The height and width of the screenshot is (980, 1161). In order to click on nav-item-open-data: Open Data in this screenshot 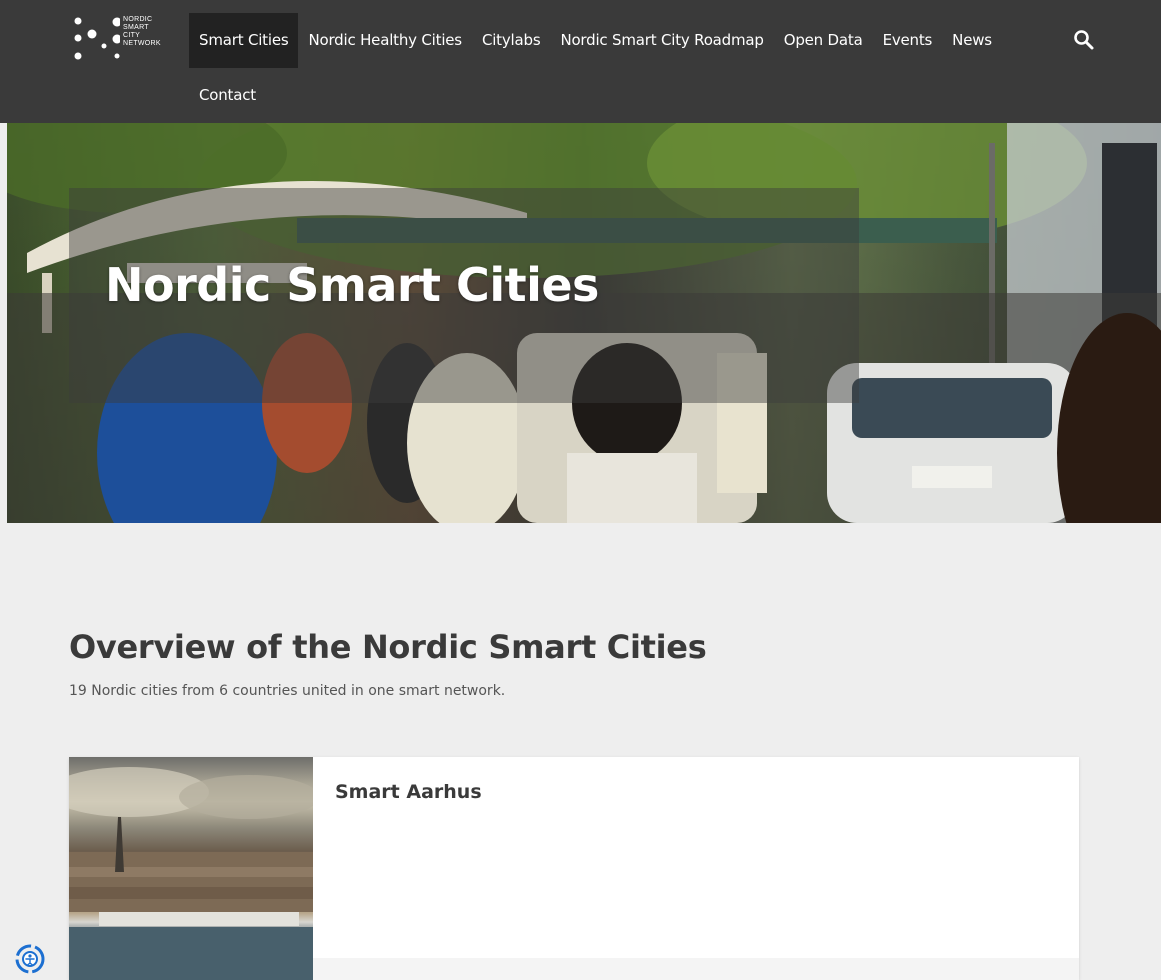, I will do `click(823, 40)`.